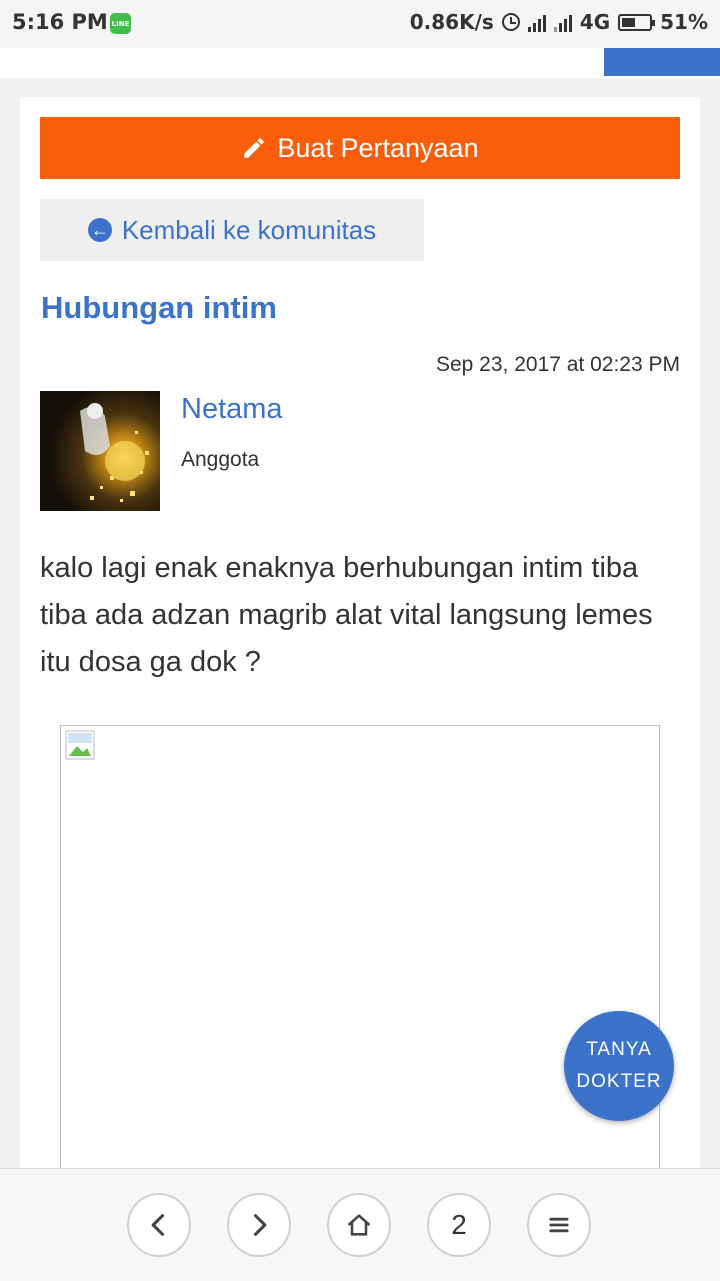 The width and height of the screenshot is (720, 1281). What do you see at coordinates (629, 22) in the screenshot?
I see `battery-fill` at bounding box center [629, 22].